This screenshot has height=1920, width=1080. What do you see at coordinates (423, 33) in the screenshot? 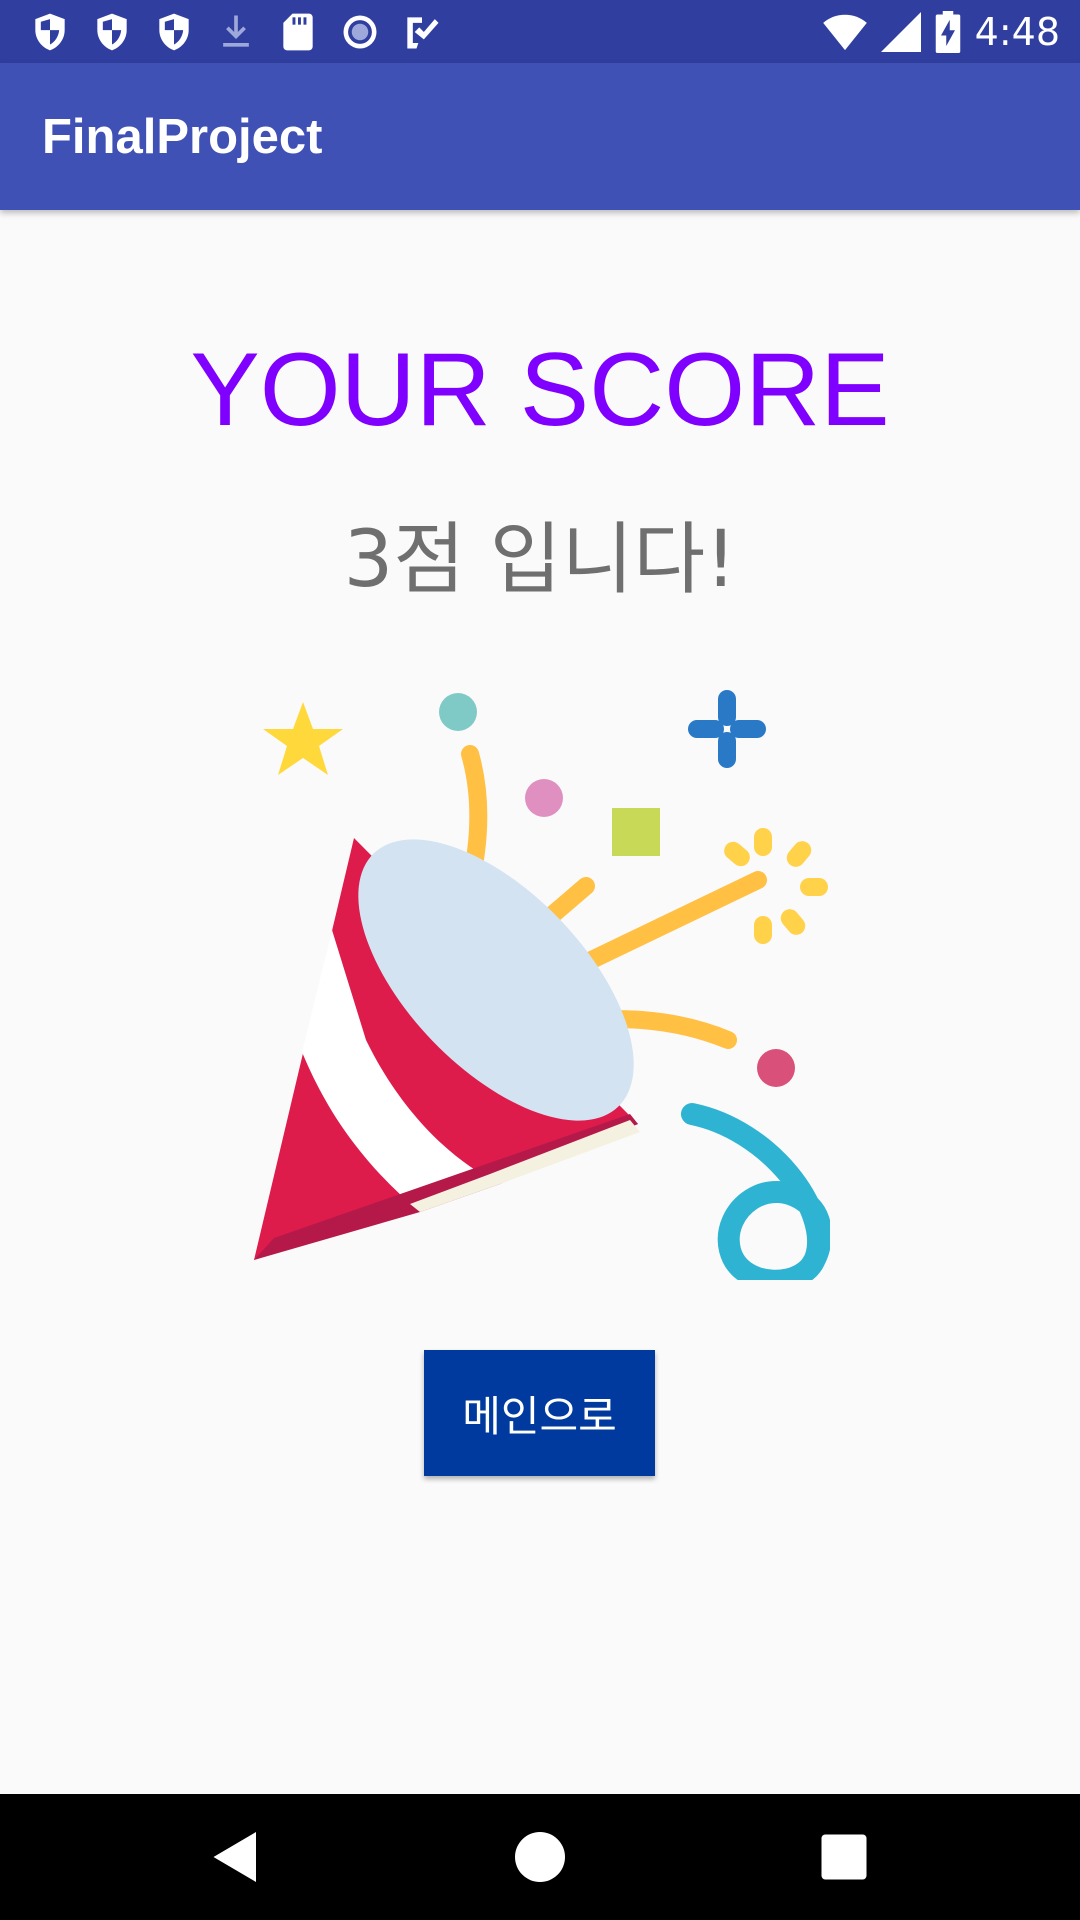
I see `task-check-icon` at bounding box center [423, 33].